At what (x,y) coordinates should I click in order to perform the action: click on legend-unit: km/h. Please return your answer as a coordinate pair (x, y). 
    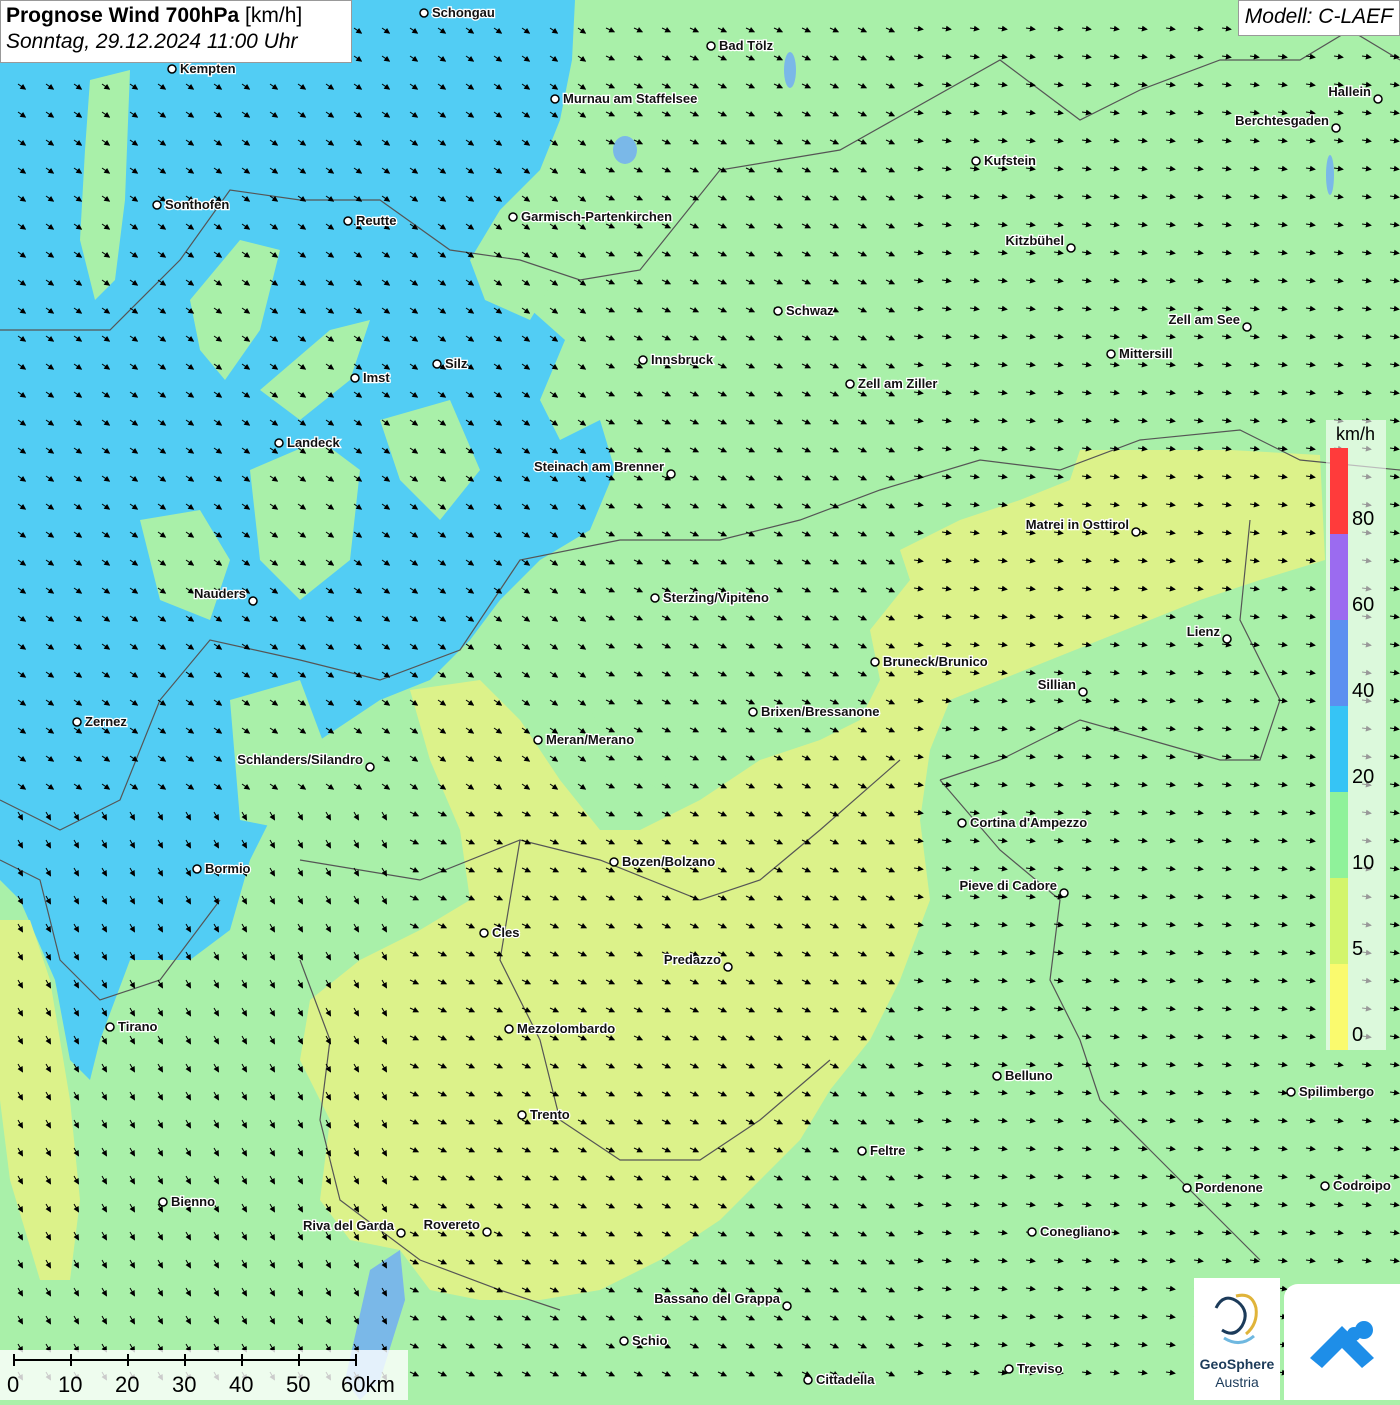
    Looking at the image, I should click on (1356, 434).